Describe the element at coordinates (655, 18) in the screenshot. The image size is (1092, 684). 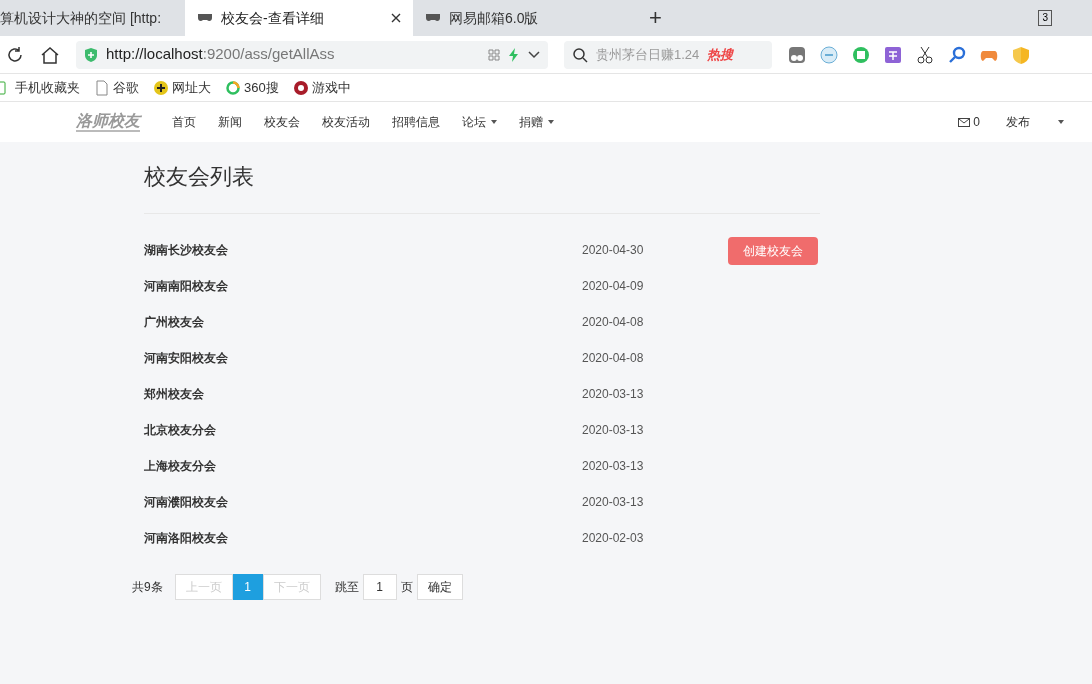
I see `new-tab-button: +` at that location.